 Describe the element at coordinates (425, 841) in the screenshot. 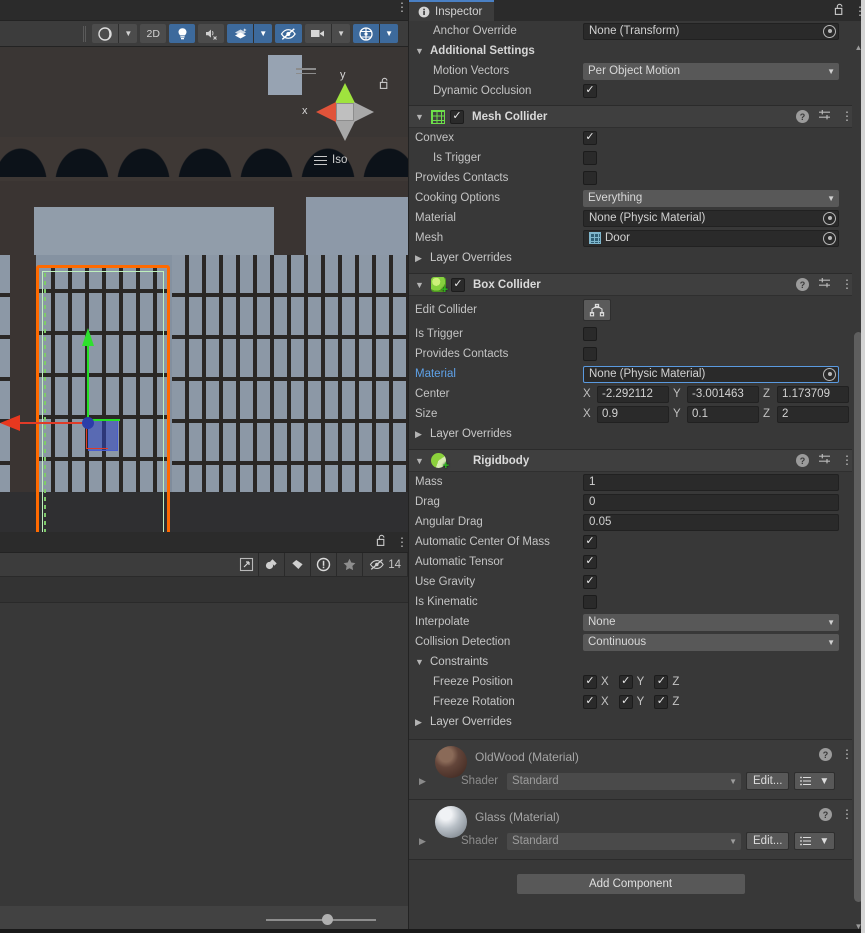

I see `chevron-right-icon: ▶` at that location.